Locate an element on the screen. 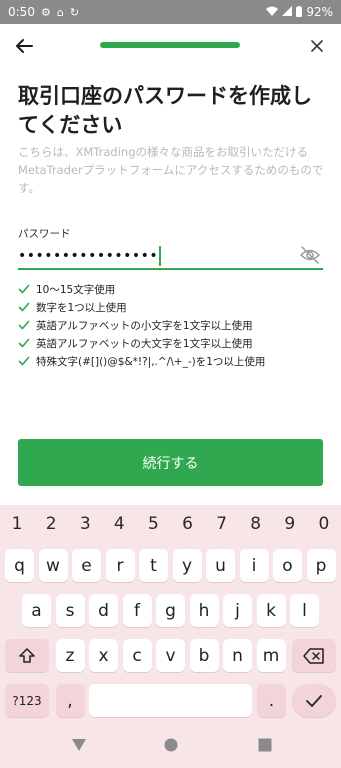 The height and width of the screenshot is (768, 341). period-key: . is located at coordinates (271, 700).